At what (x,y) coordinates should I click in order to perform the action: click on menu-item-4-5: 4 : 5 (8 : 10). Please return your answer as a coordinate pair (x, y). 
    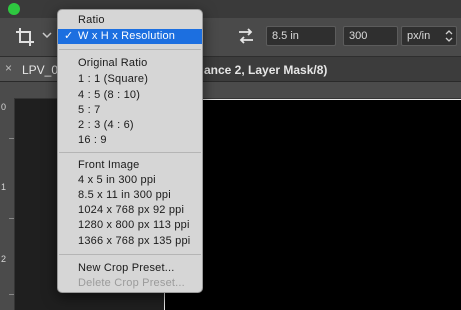
    Looking at the image, I should click on (130, 95).